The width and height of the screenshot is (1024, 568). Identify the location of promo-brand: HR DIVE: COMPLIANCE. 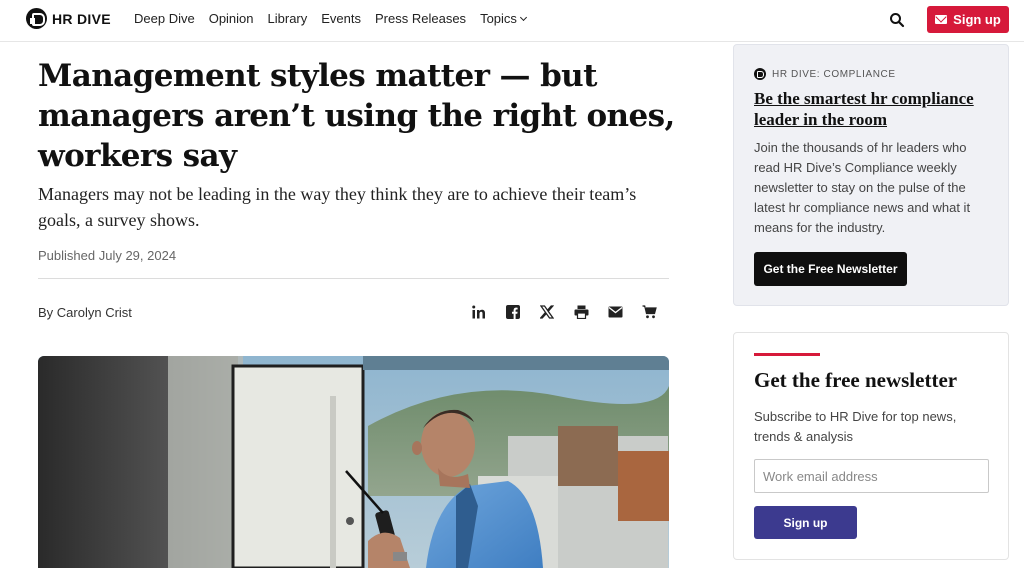
(825, 74).